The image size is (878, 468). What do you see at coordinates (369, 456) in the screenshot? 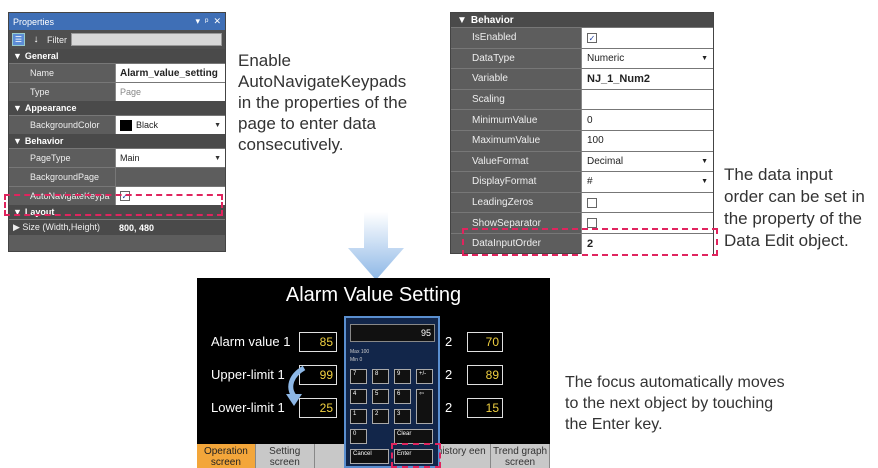
I see `key-cancel: Cancel` at bounding box center [369, 456].